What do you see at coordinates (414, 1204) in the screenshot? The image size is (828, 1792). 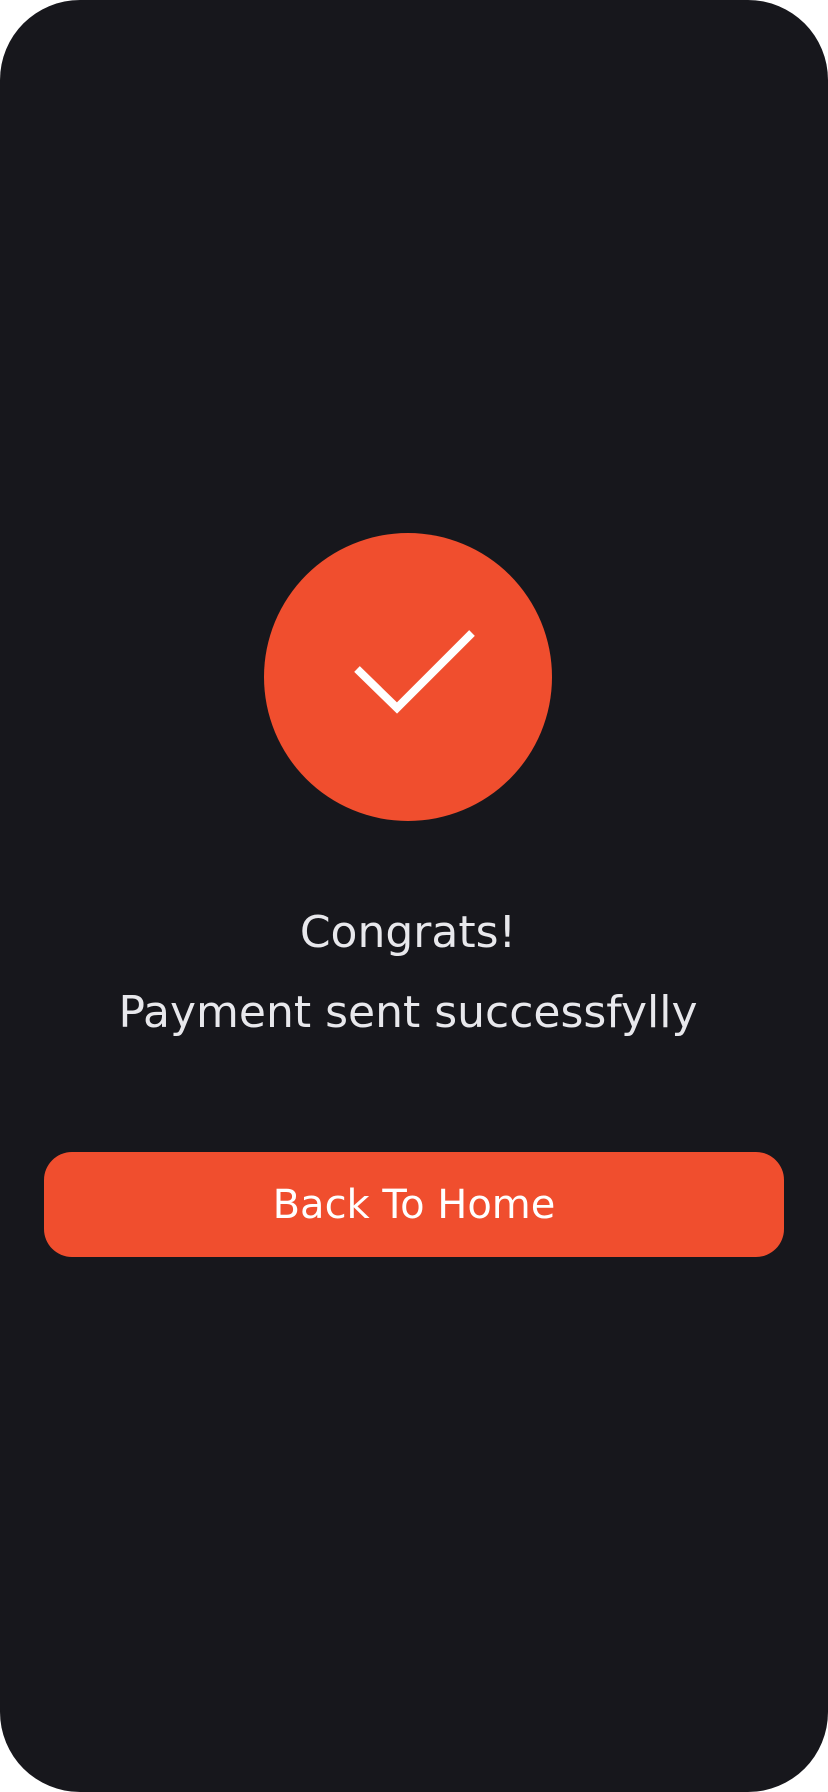 I see `back-to-home-button: Back To Home` at bounding box center [414, 1204].